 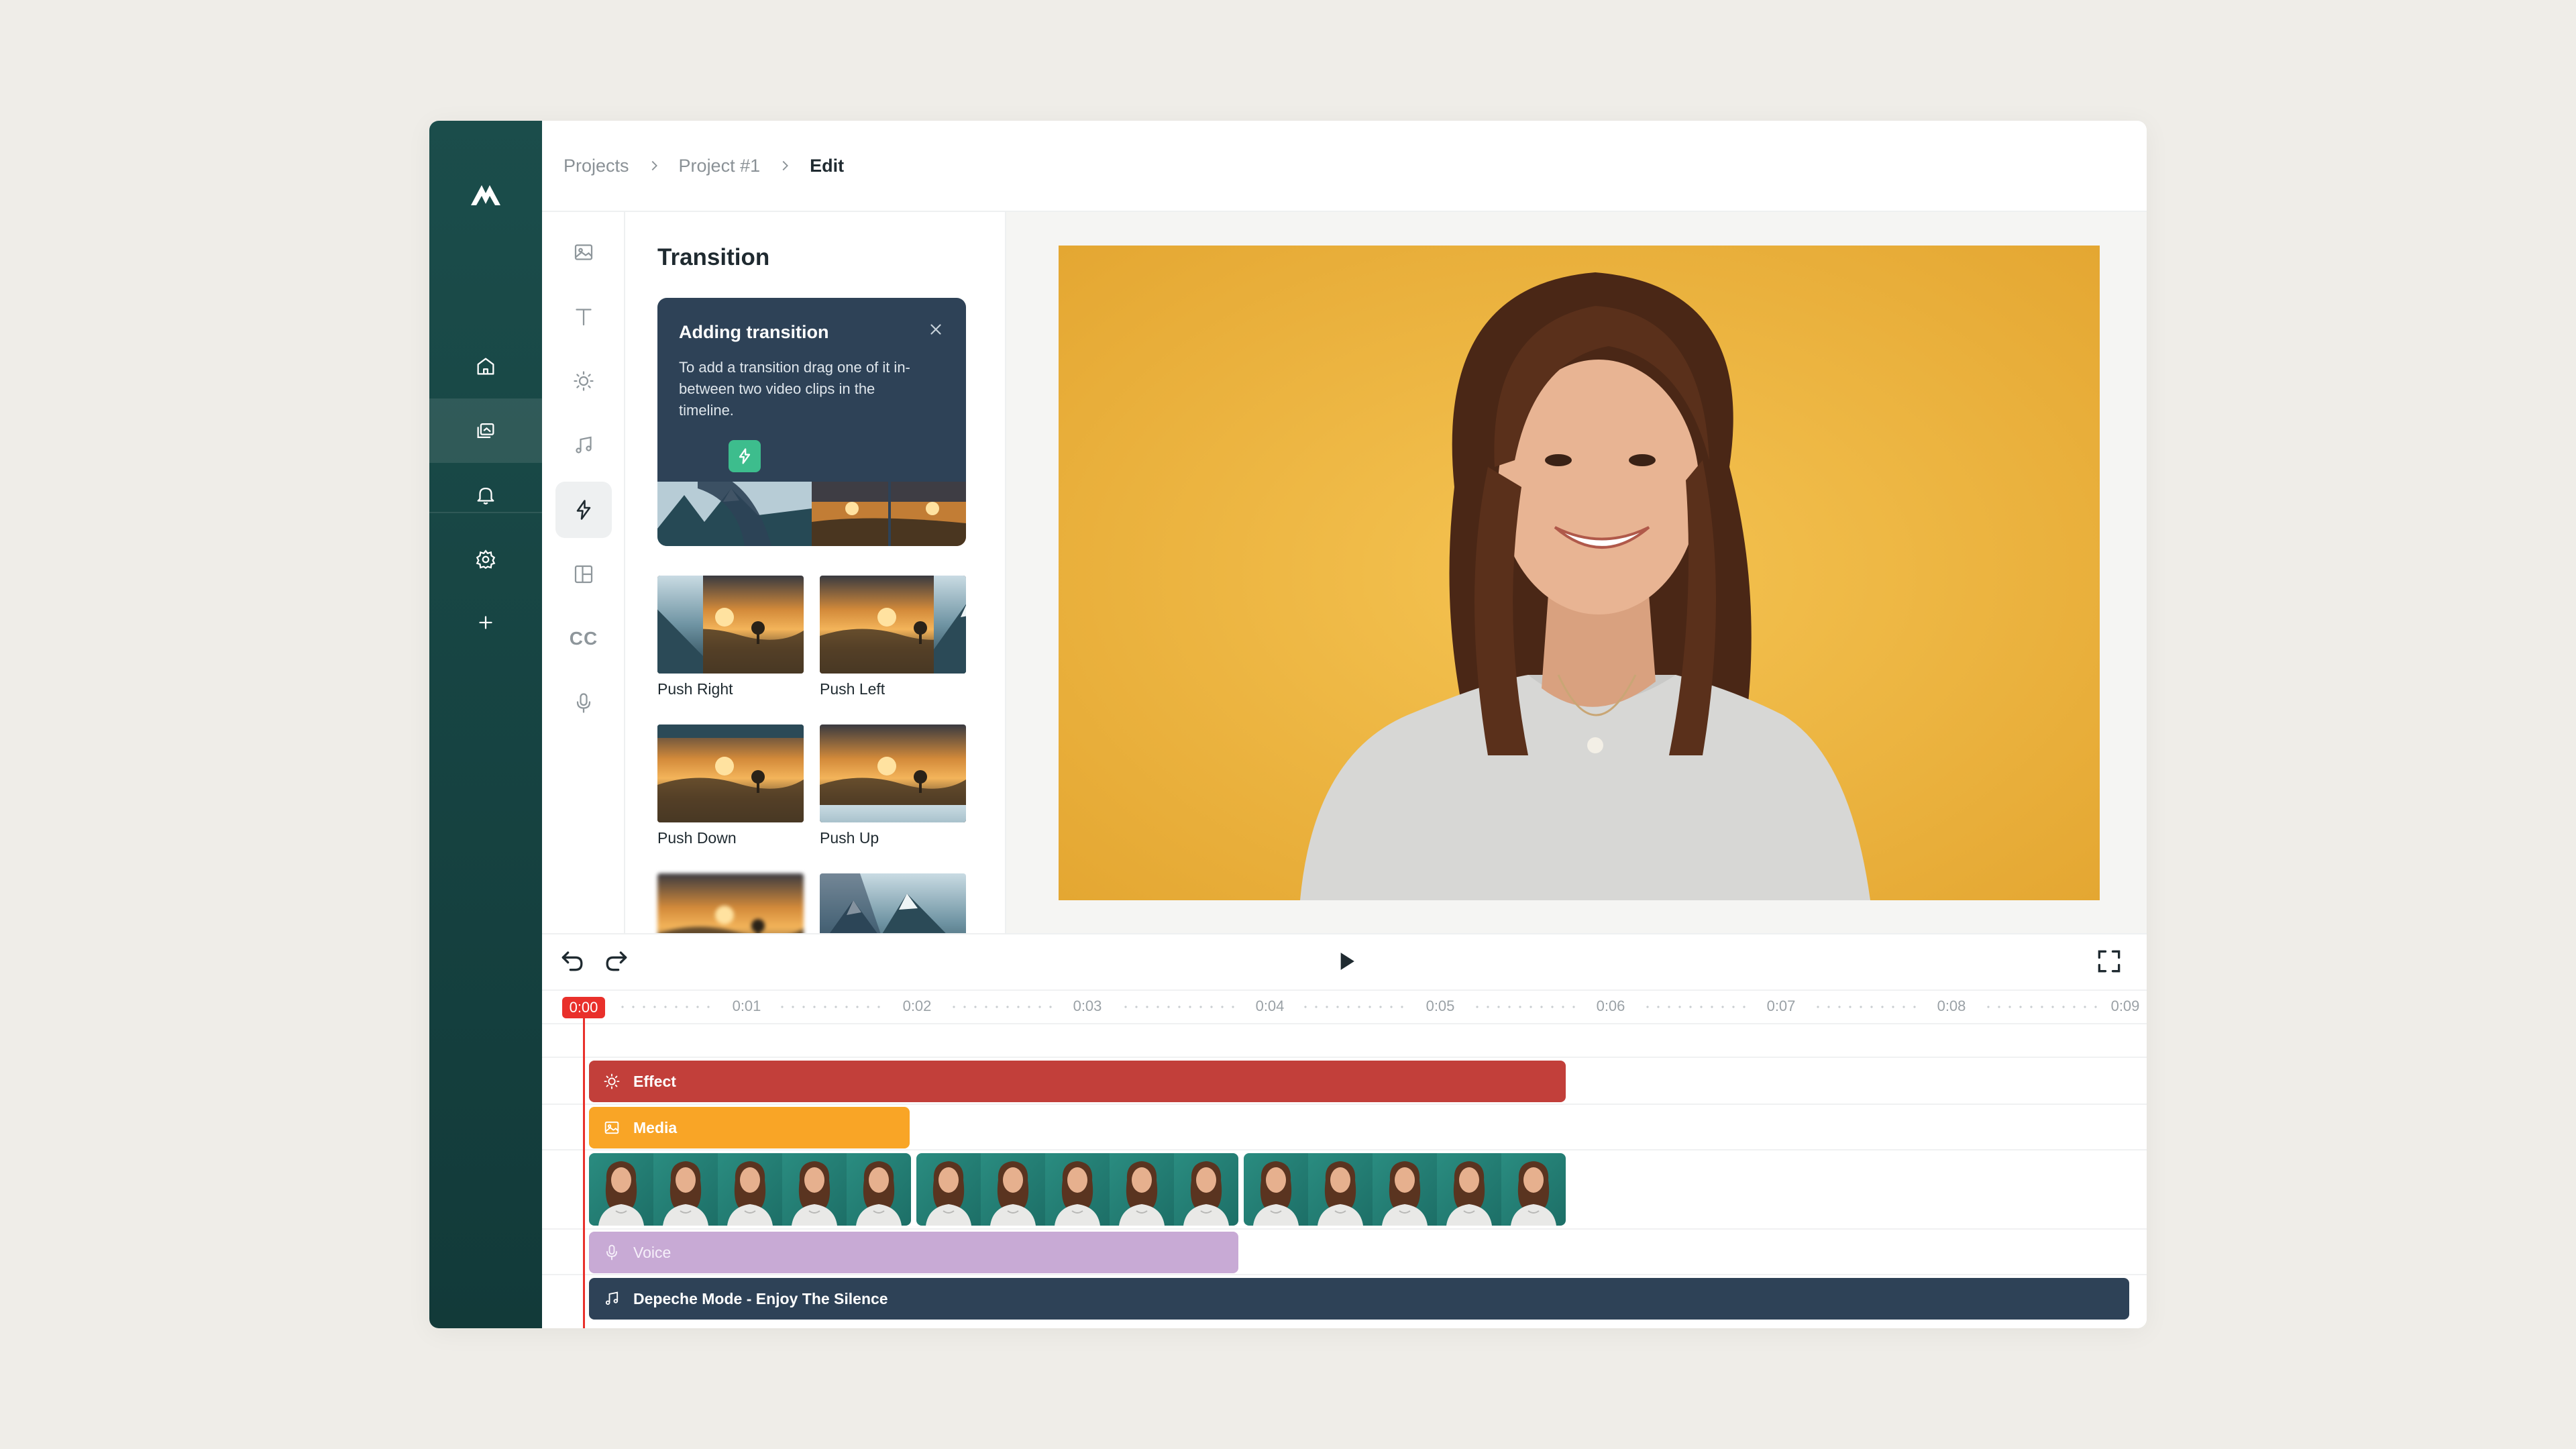 What do you see at coordinates (616, 960) in the screenshot?
I see `redo-icon` at bounding box center [616, 960].